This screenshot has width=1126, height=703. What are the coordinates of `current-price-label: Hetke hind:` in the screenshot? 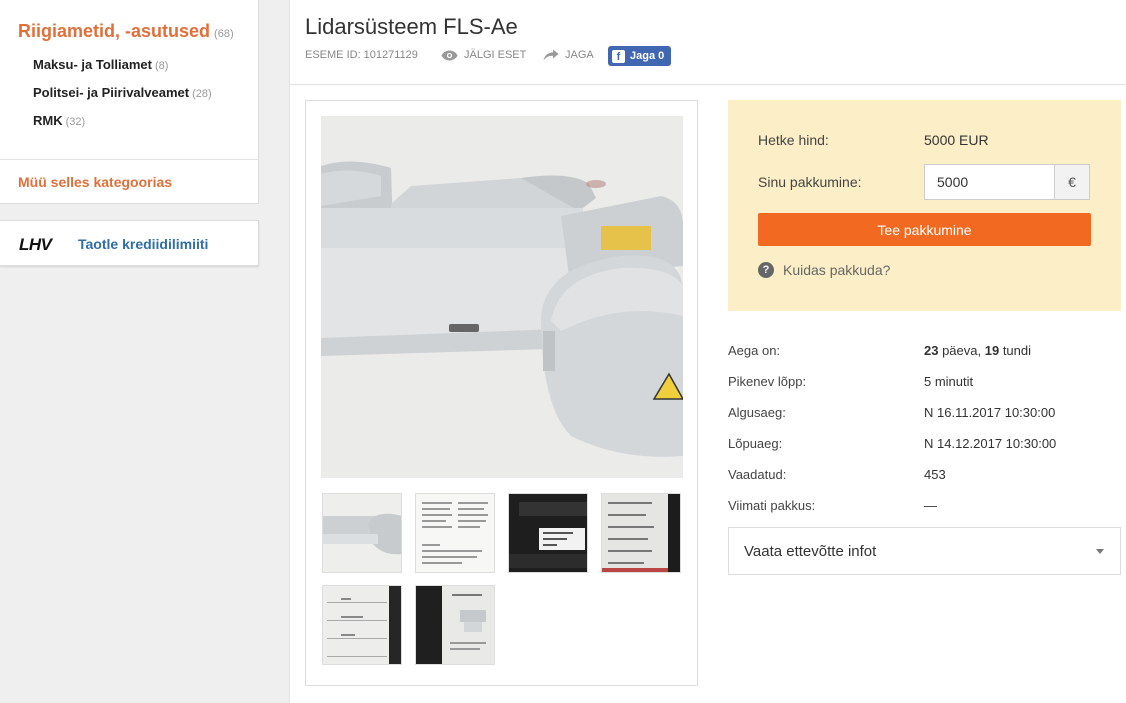 It's located at (793, 140).